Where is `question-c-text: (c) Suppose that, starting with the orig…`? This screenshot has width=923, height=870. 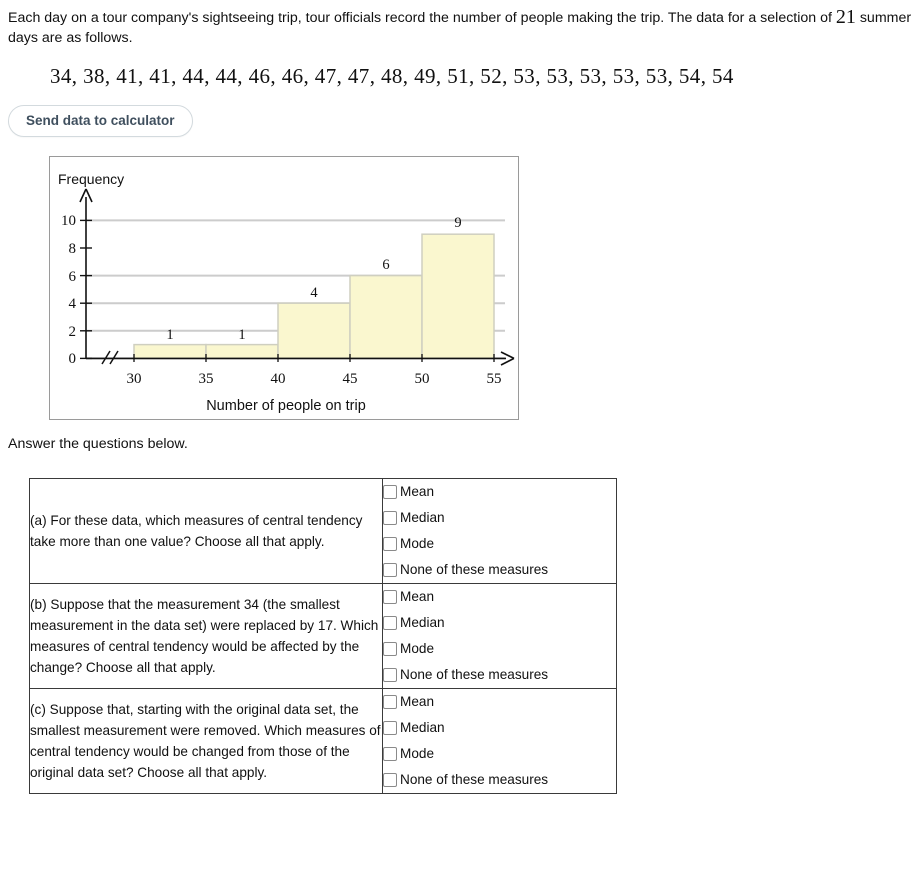 question-c-text: (c) Suppose that, starting with the orig… is located at coordinates (206, 741).